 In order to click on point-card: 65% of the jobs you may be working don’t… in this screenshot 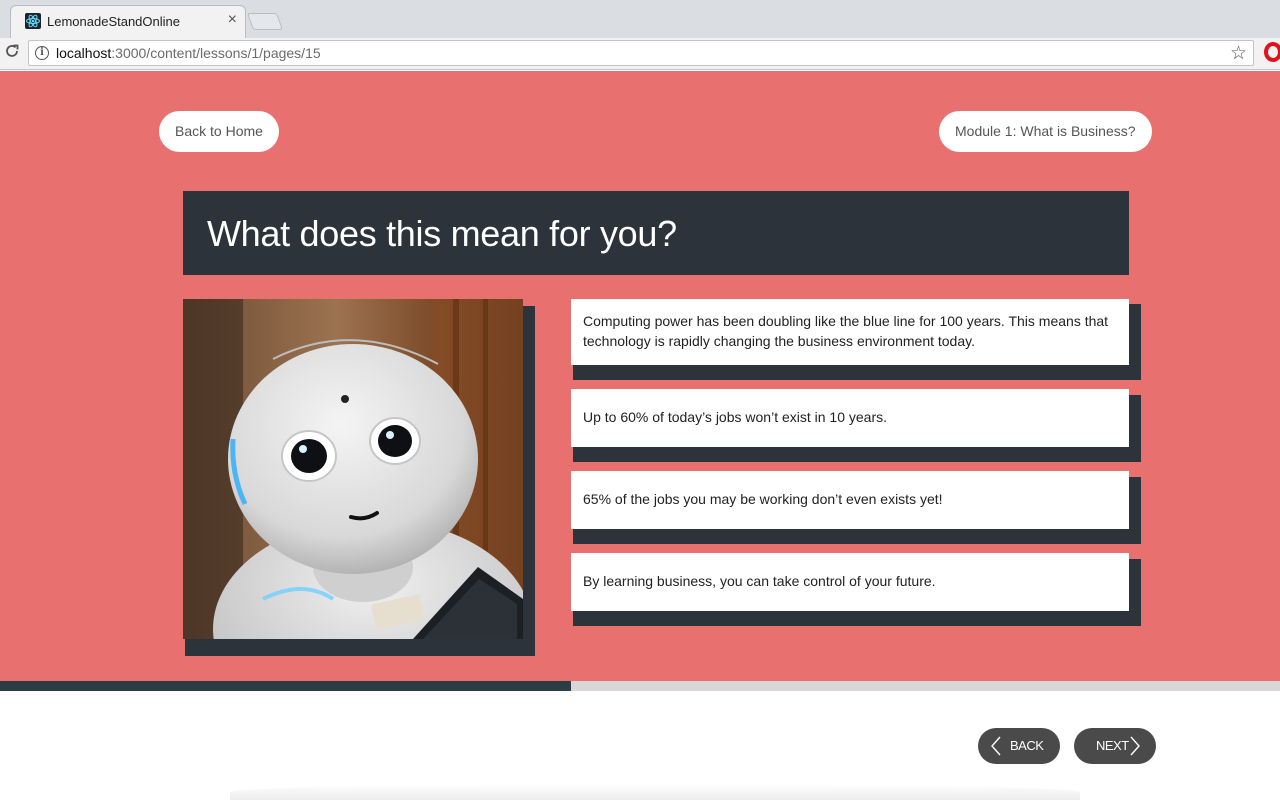, I will do `click(850, 500)`.